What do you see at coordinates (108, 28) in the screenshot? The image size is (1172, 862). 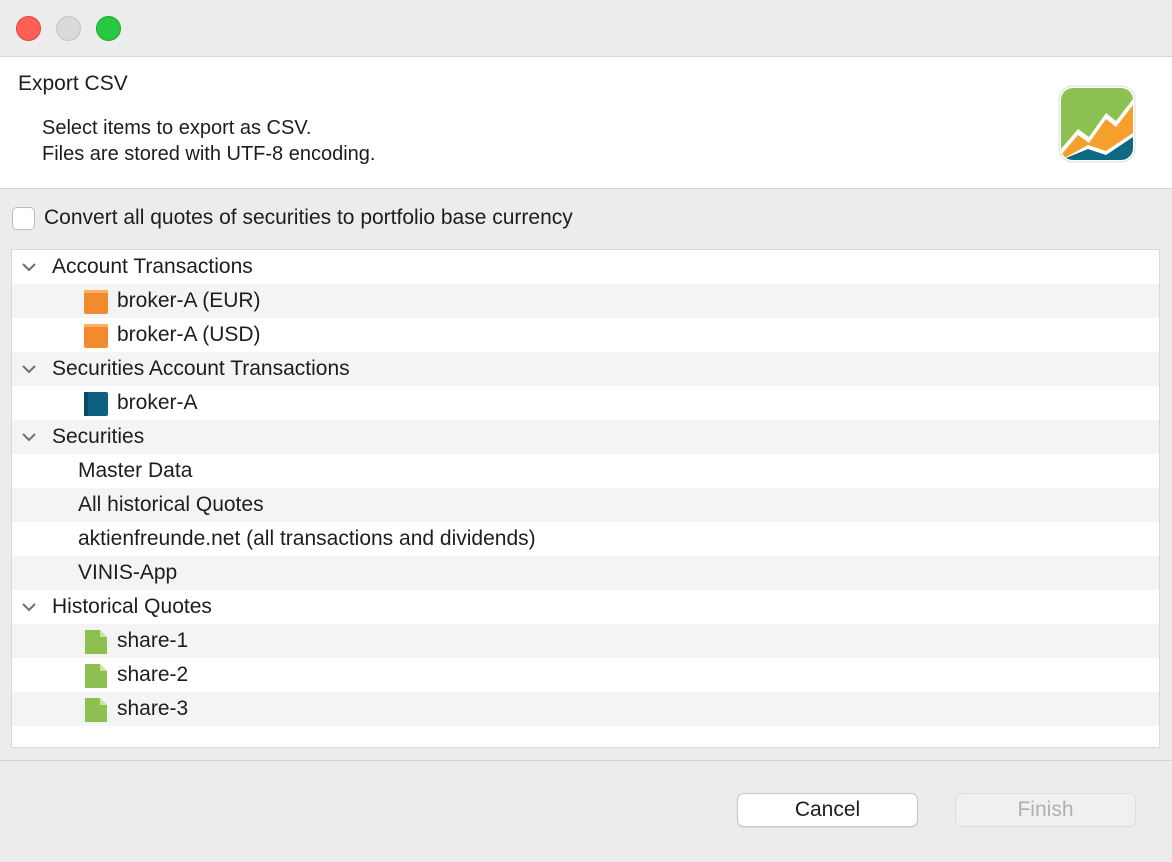 I see `zoom-window-button` at bounding box center [108, 28].